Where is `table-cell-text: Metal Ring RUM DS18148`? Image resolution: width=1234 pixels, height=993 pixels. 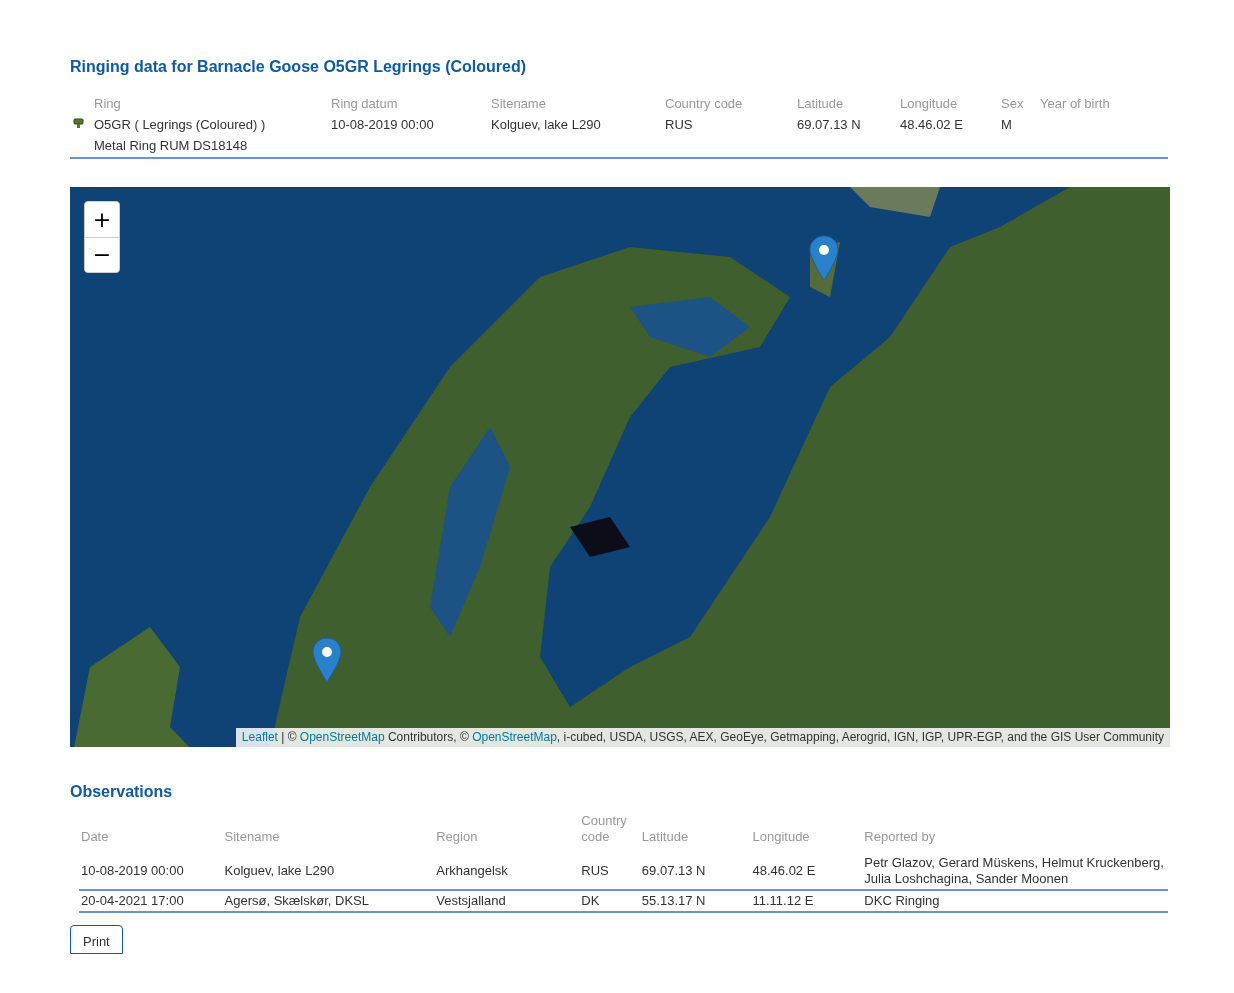 table-cell-text: Metal Ring RUM DS18148 is located at coordinates (171, 145).